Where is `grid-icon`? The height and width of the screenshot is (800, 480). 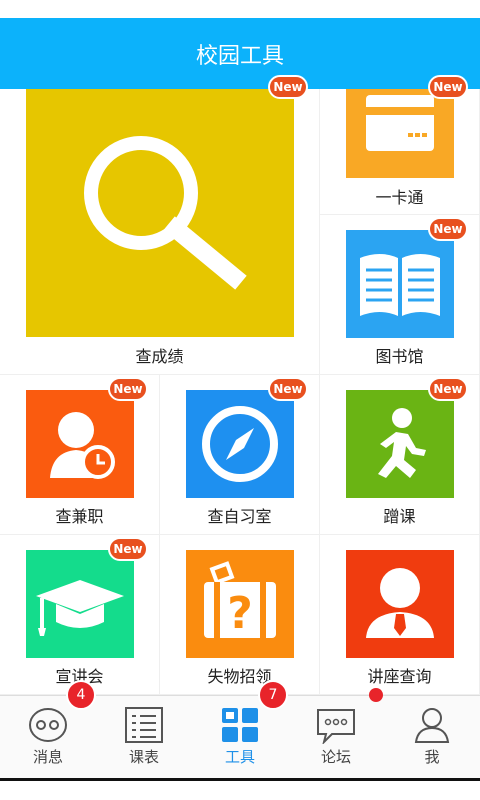
grid-icon is located at coordinates (240, 725).